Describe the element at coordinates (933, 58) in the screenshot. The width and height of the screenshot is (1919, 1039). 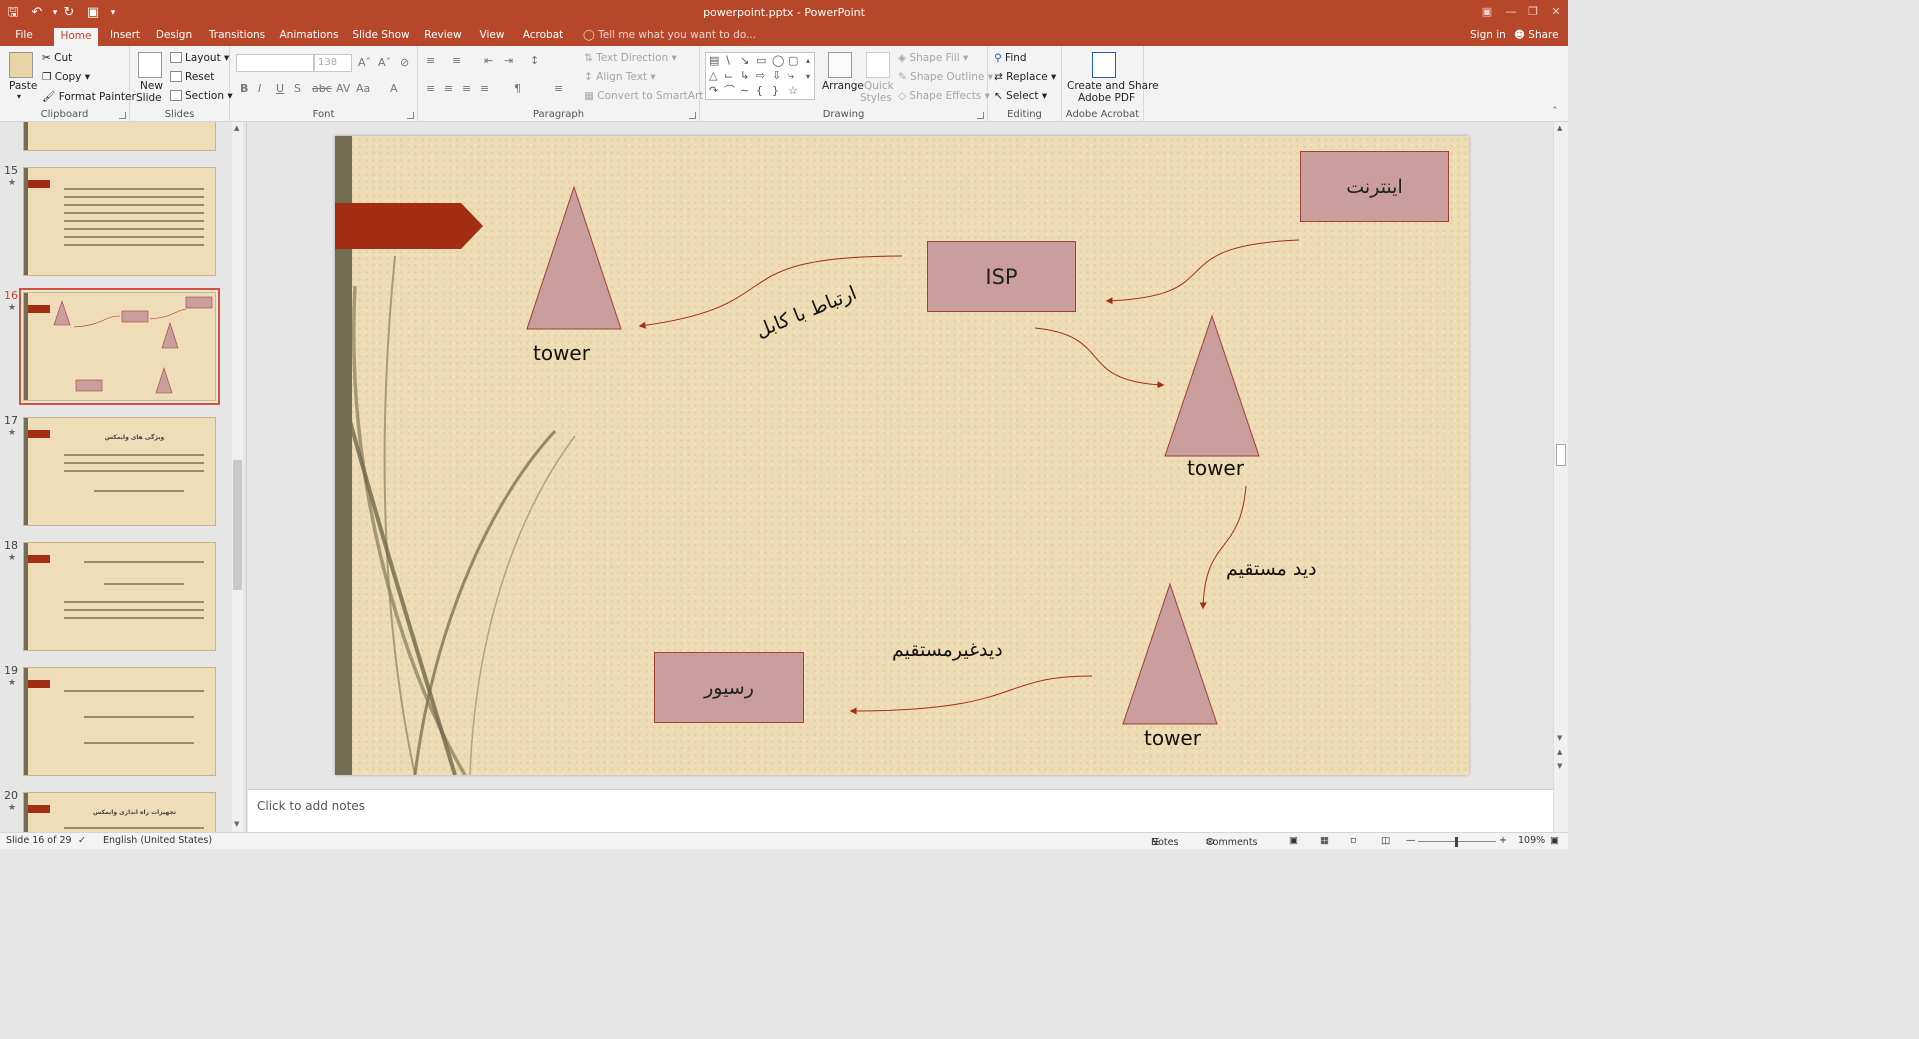
I see `shape-fill-button: ◈ Shape Fill ▾` at that location.